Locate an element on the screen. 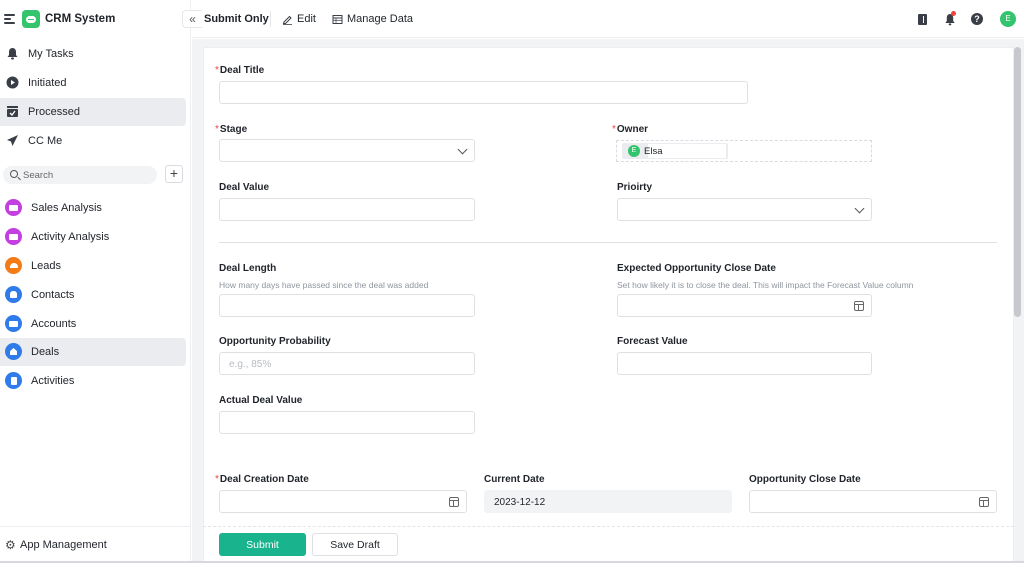 Image resolution: width=1024 pixels, height=563 pixels. expected-close-date-input is located at coordinates (744, 305).